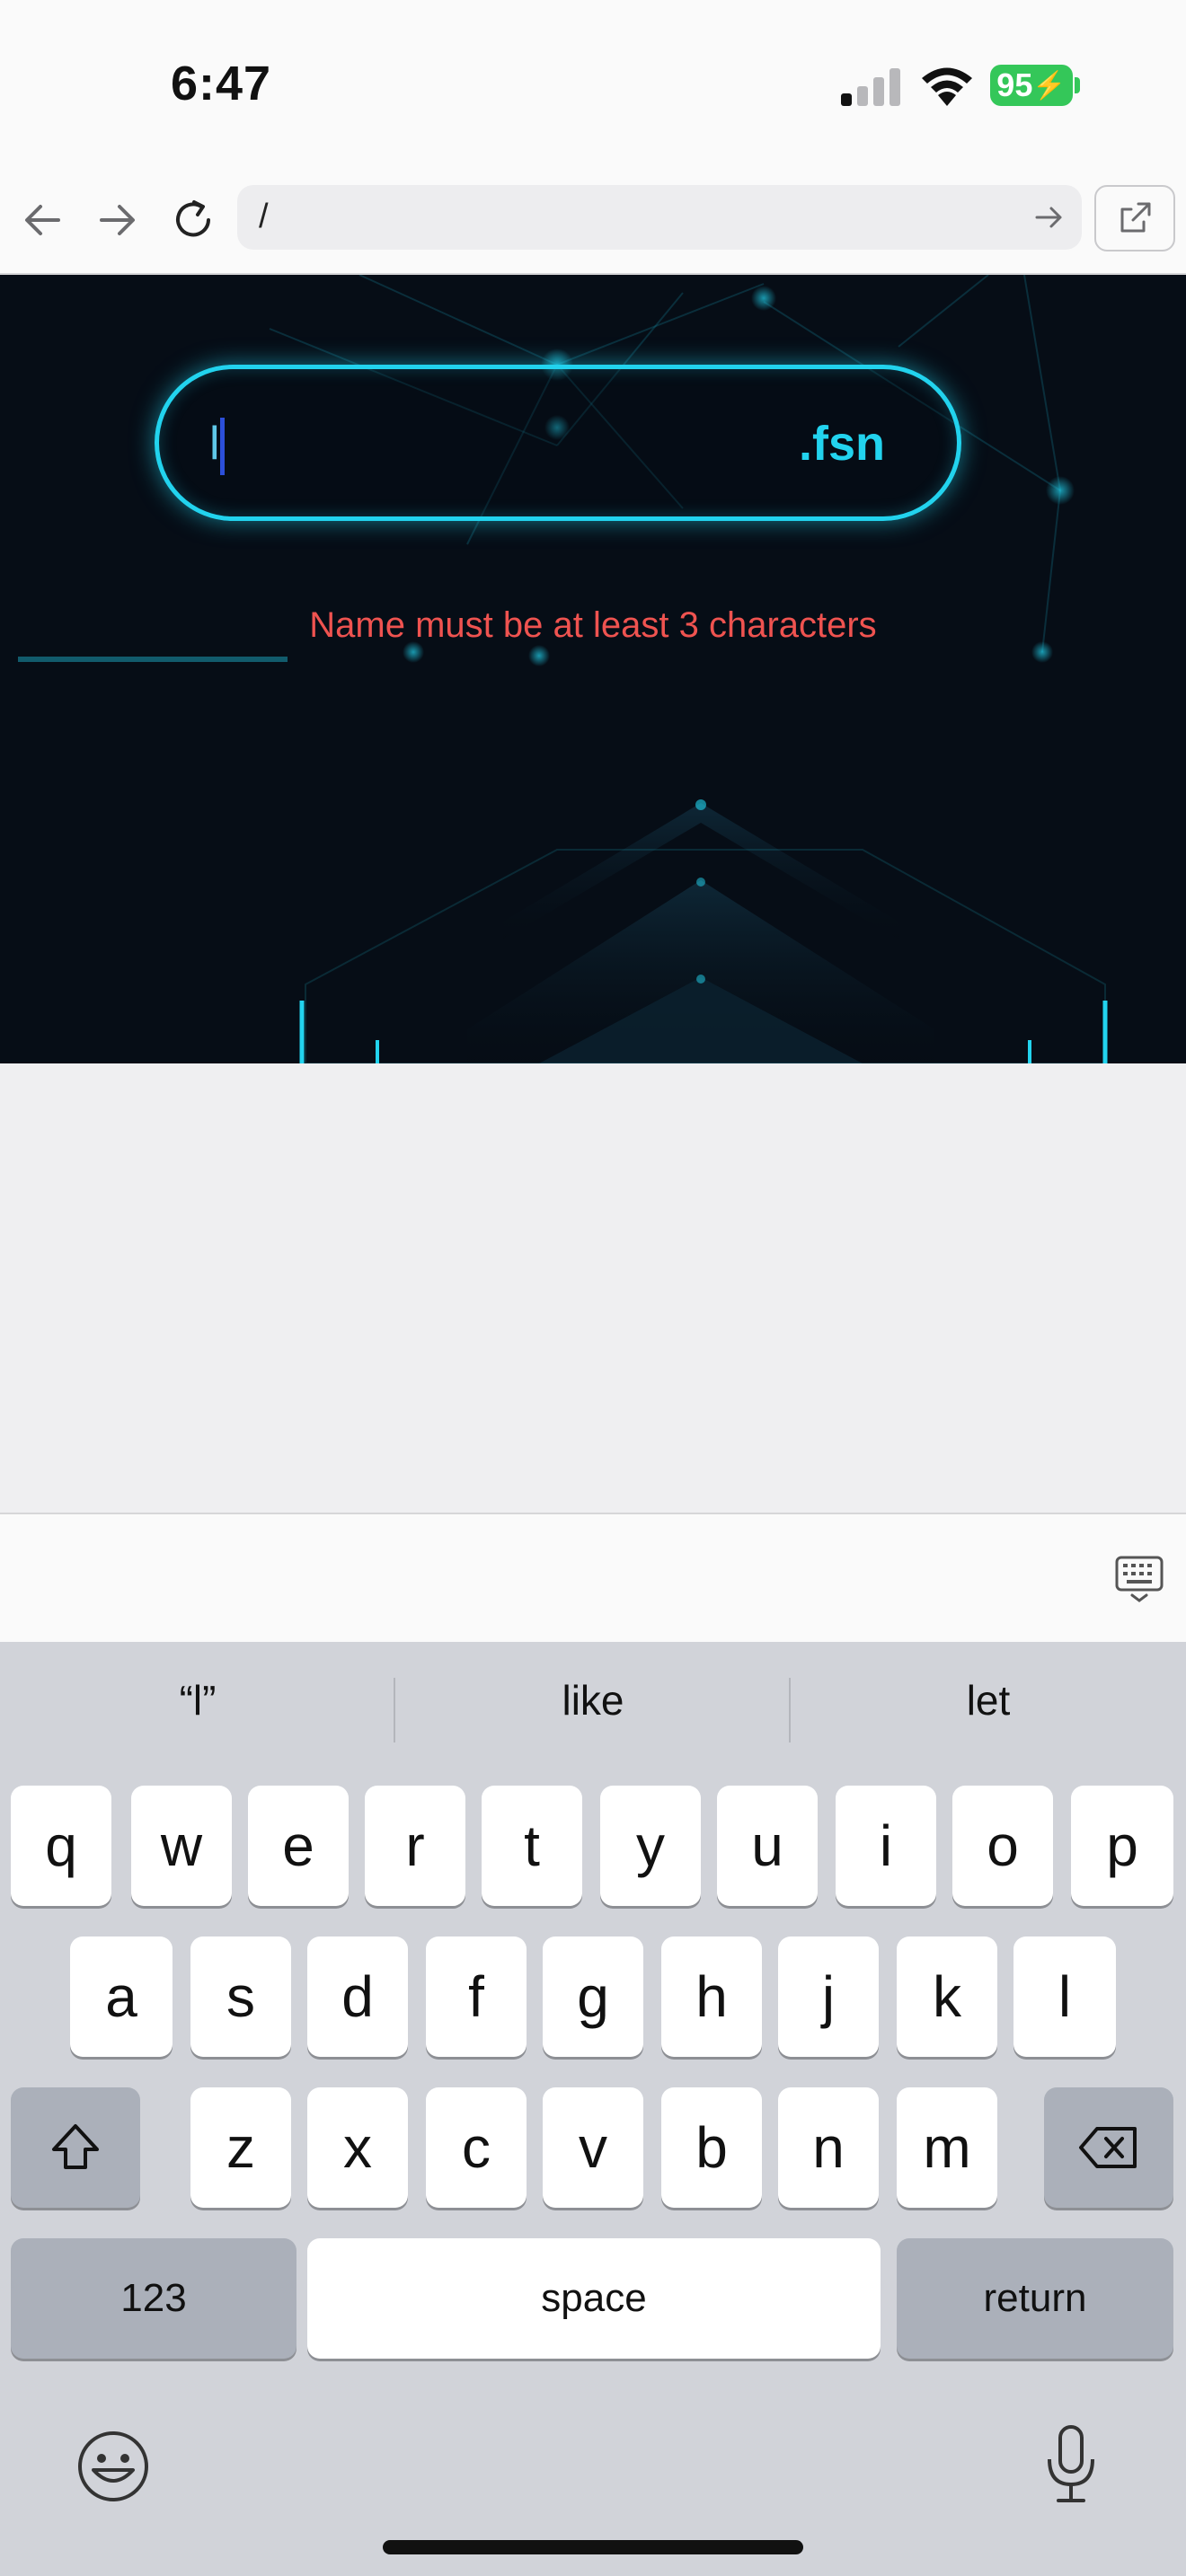 This screenshot has width=1186, height=2576. Describe the element at coordinates (1049, 85) in the screenshot. I see `charging-bolt-icon: ⚡` at that location.